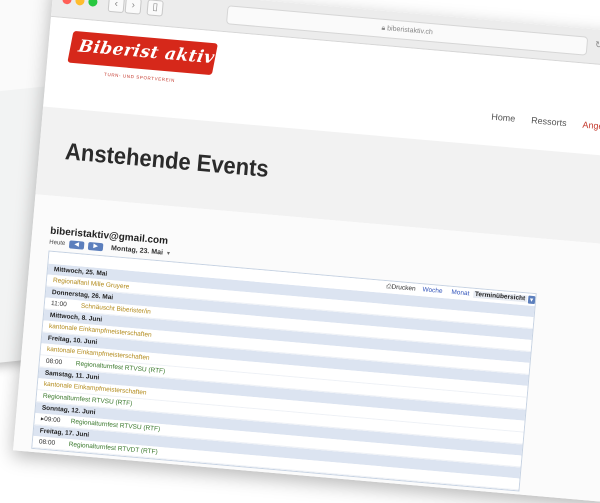 This screenshot has width=600, height=503. I want to click on calendar-range-label: Montag, 23. Mai, so click(137, 250).